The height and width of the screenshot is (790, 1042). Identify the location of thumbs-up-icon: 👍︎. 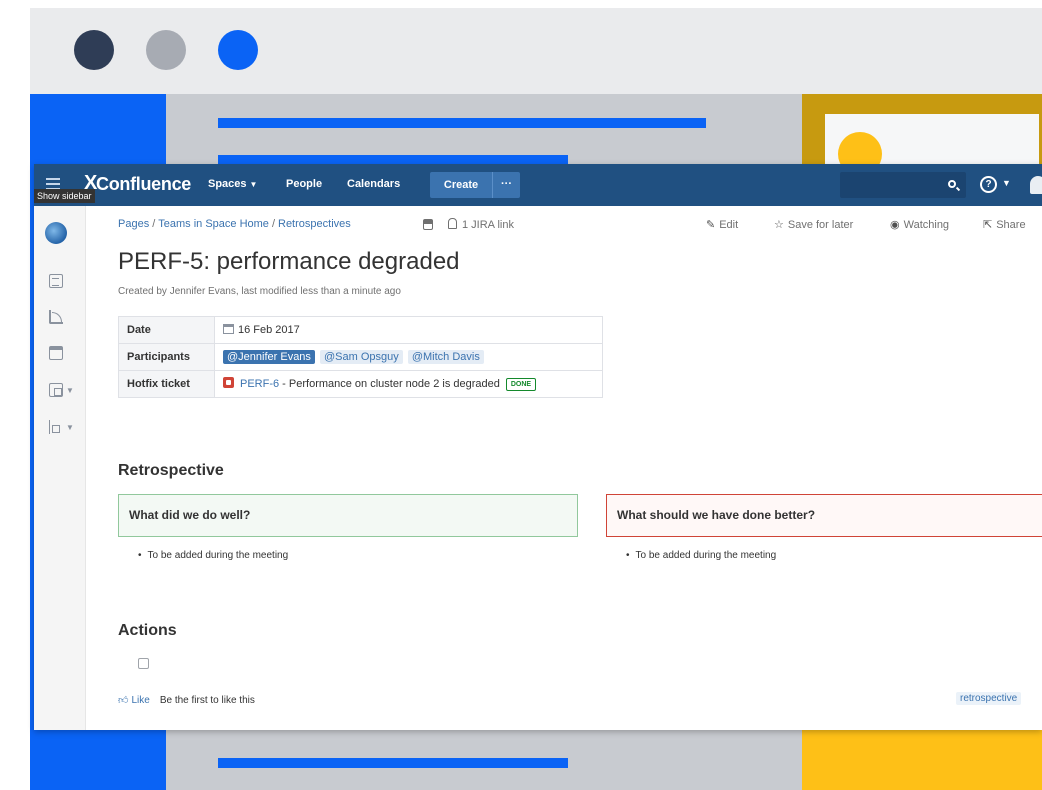
(123, 700).